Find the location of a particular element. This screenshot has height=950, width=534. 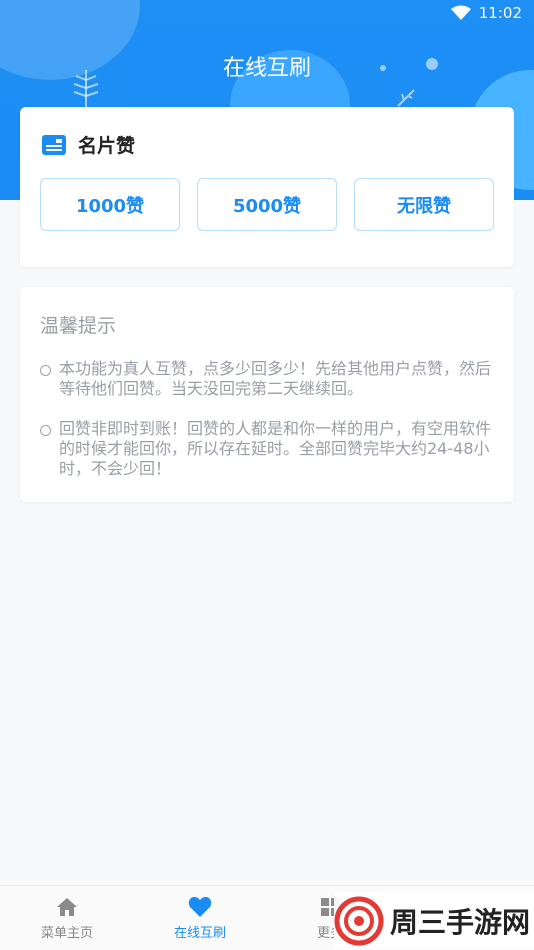

card-icon is located at coordinates (54, 144).